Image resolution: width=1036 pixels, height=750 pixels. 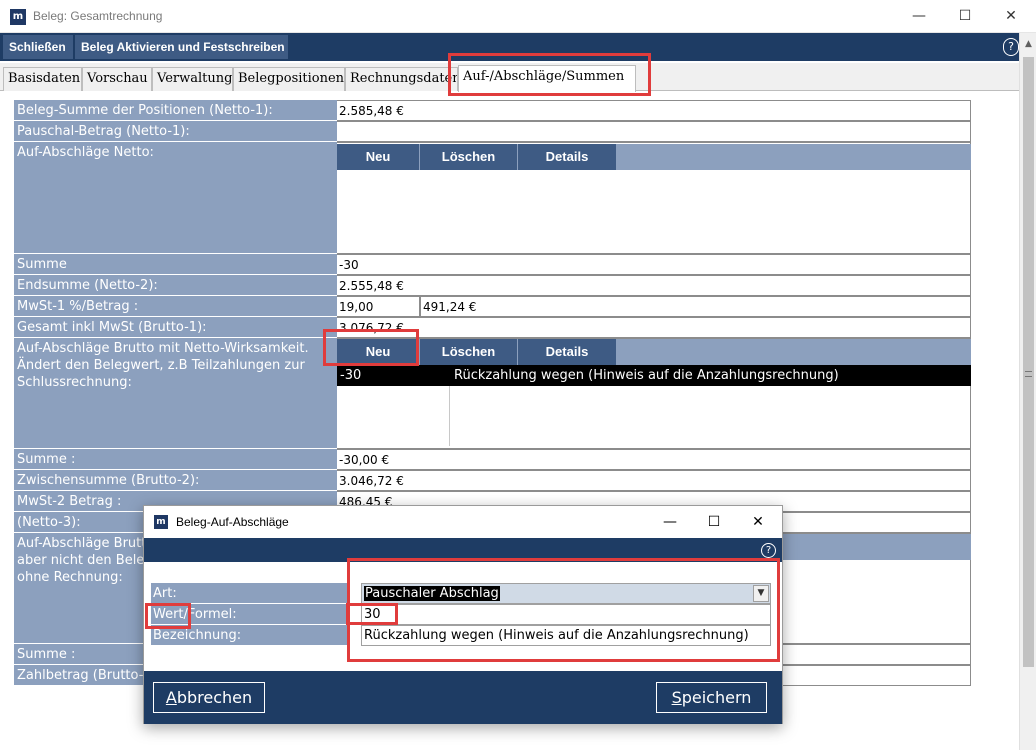 I want to click on dialog-title: Beleg-Auf-Abschläge, so click(x=232, y=522).